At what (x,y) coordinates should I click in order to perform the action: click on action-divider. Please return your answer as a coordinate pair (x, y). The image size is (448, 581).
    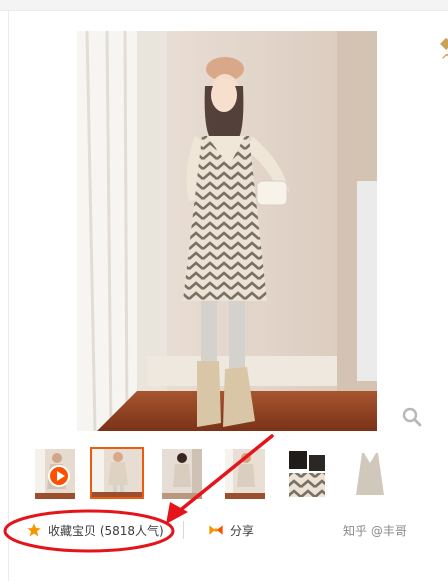
    Looking at the image, I should click on (183, 530).